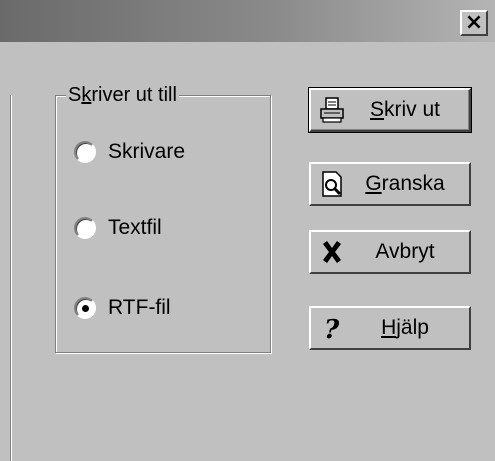 The height and width of the screenshot is (461, 495). I want to click on cancel-x-icon, so click(332, 252).